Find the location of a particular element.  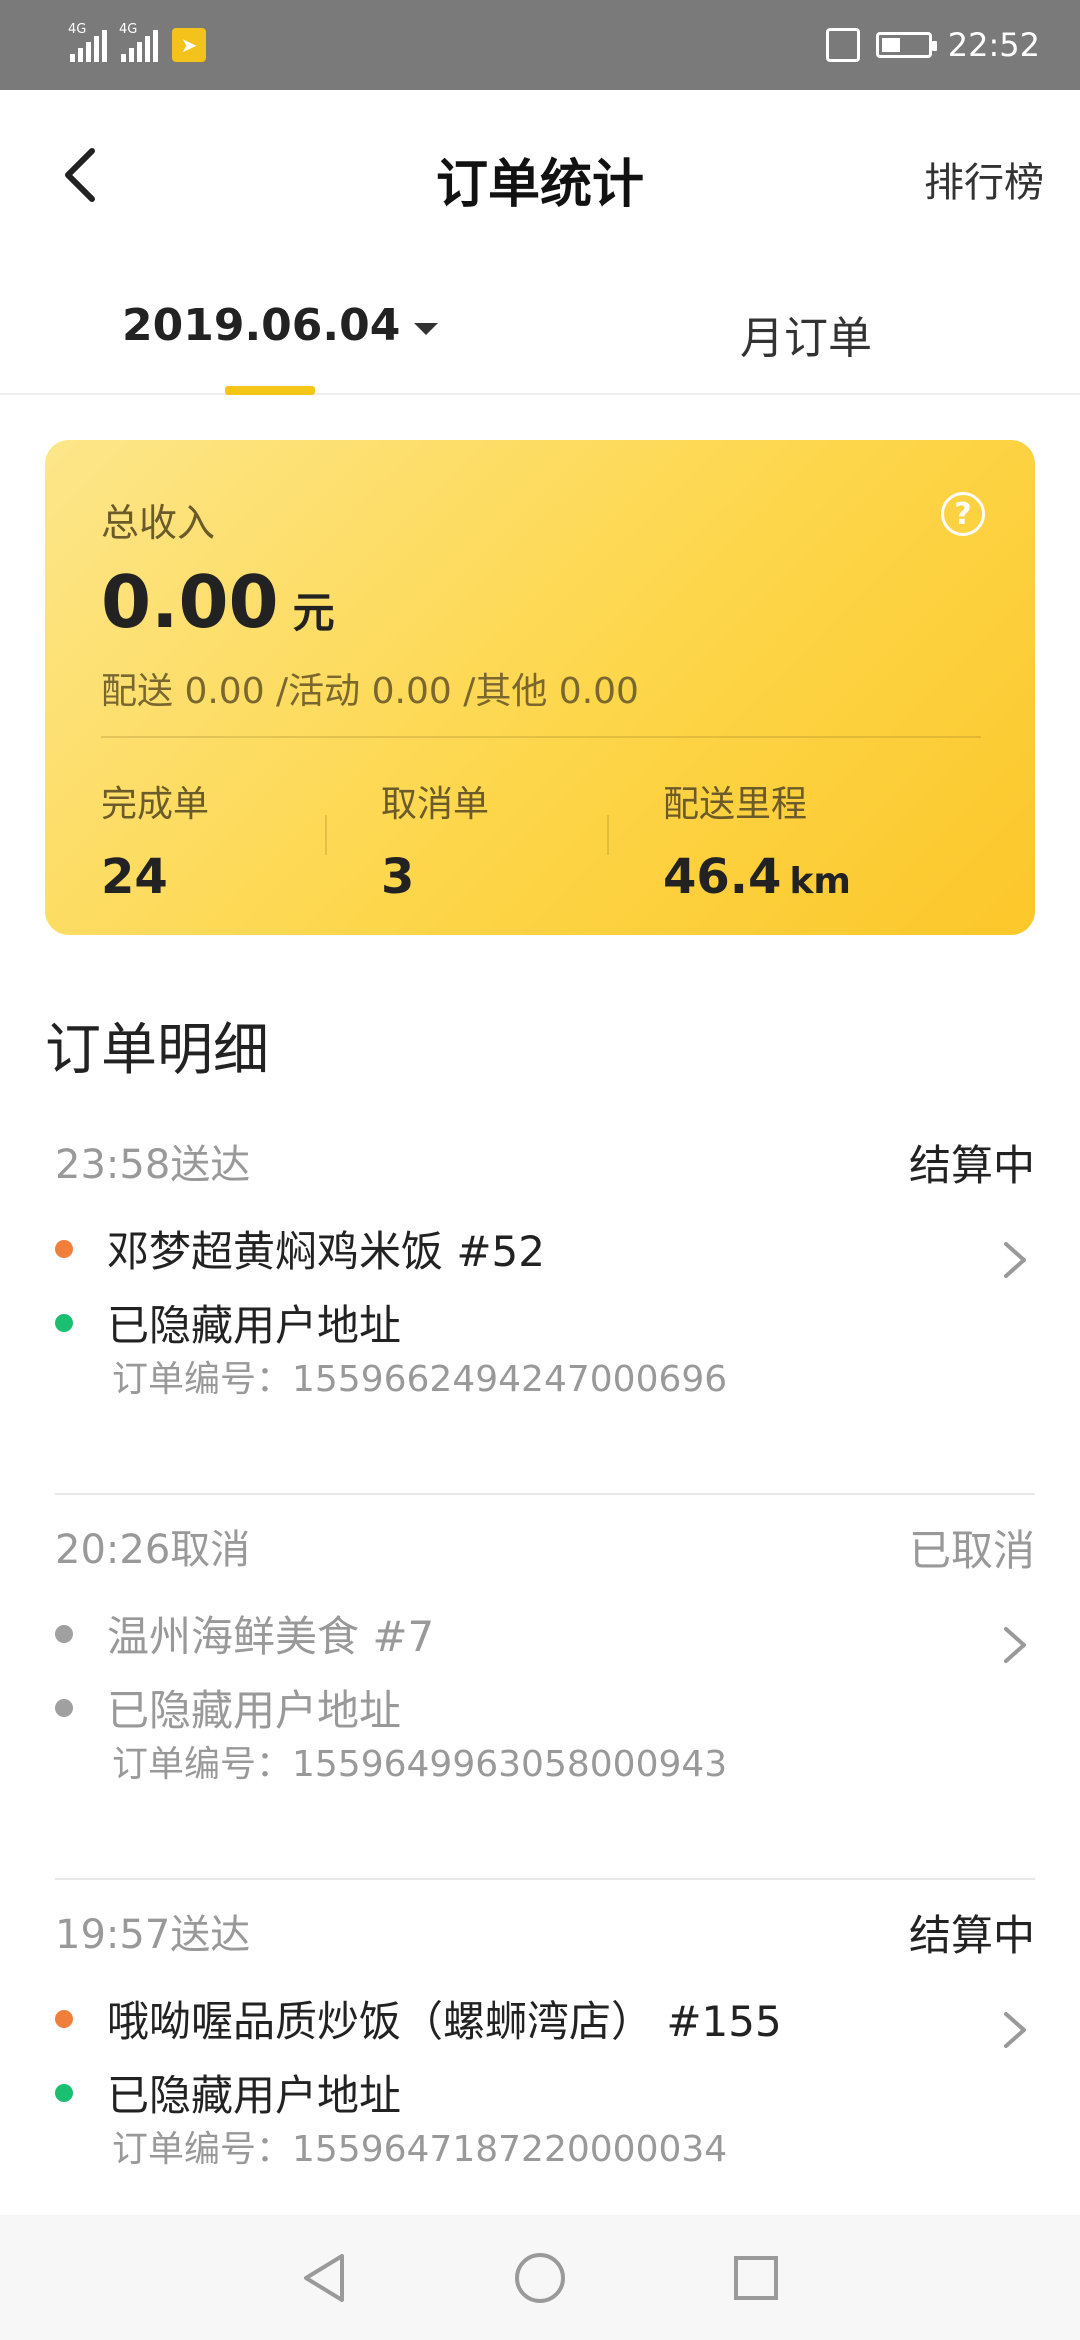

triangle-back-icon is located at coordinates (324, 2277).